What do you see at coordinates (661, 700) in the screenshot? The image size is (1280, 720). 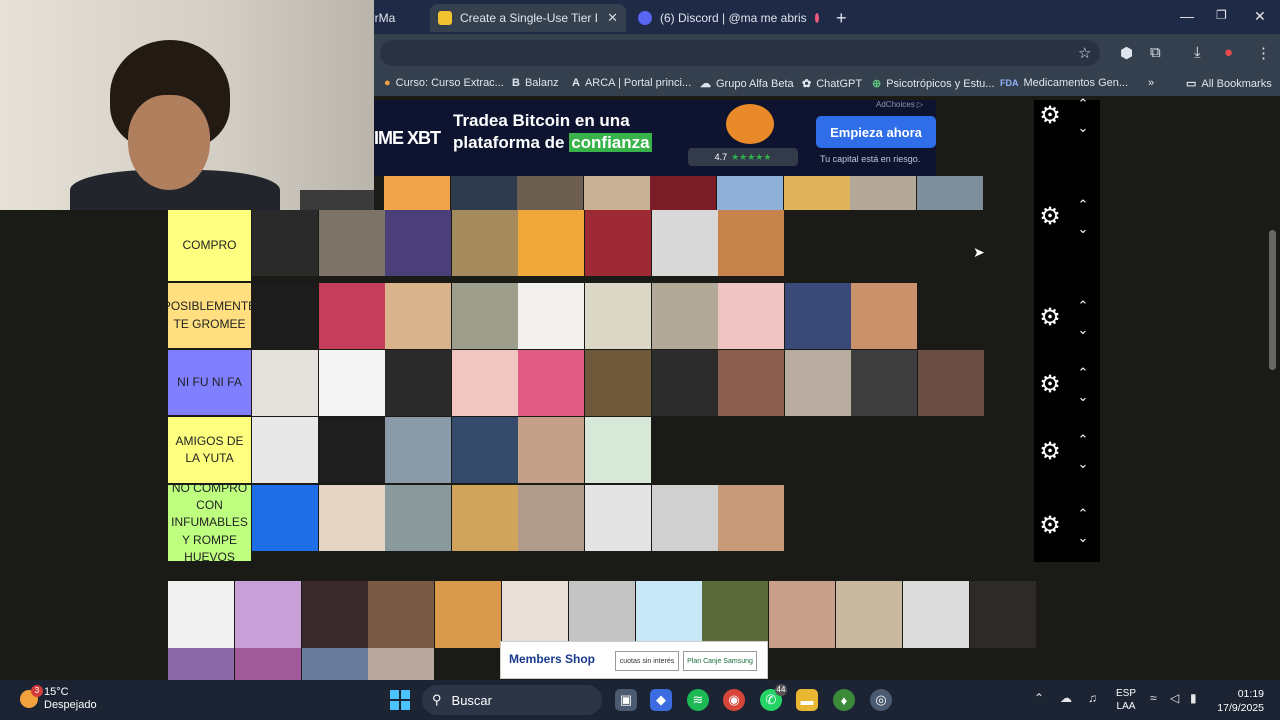 I see `copilot-icon: ◆` at bounding box center [661, 700].